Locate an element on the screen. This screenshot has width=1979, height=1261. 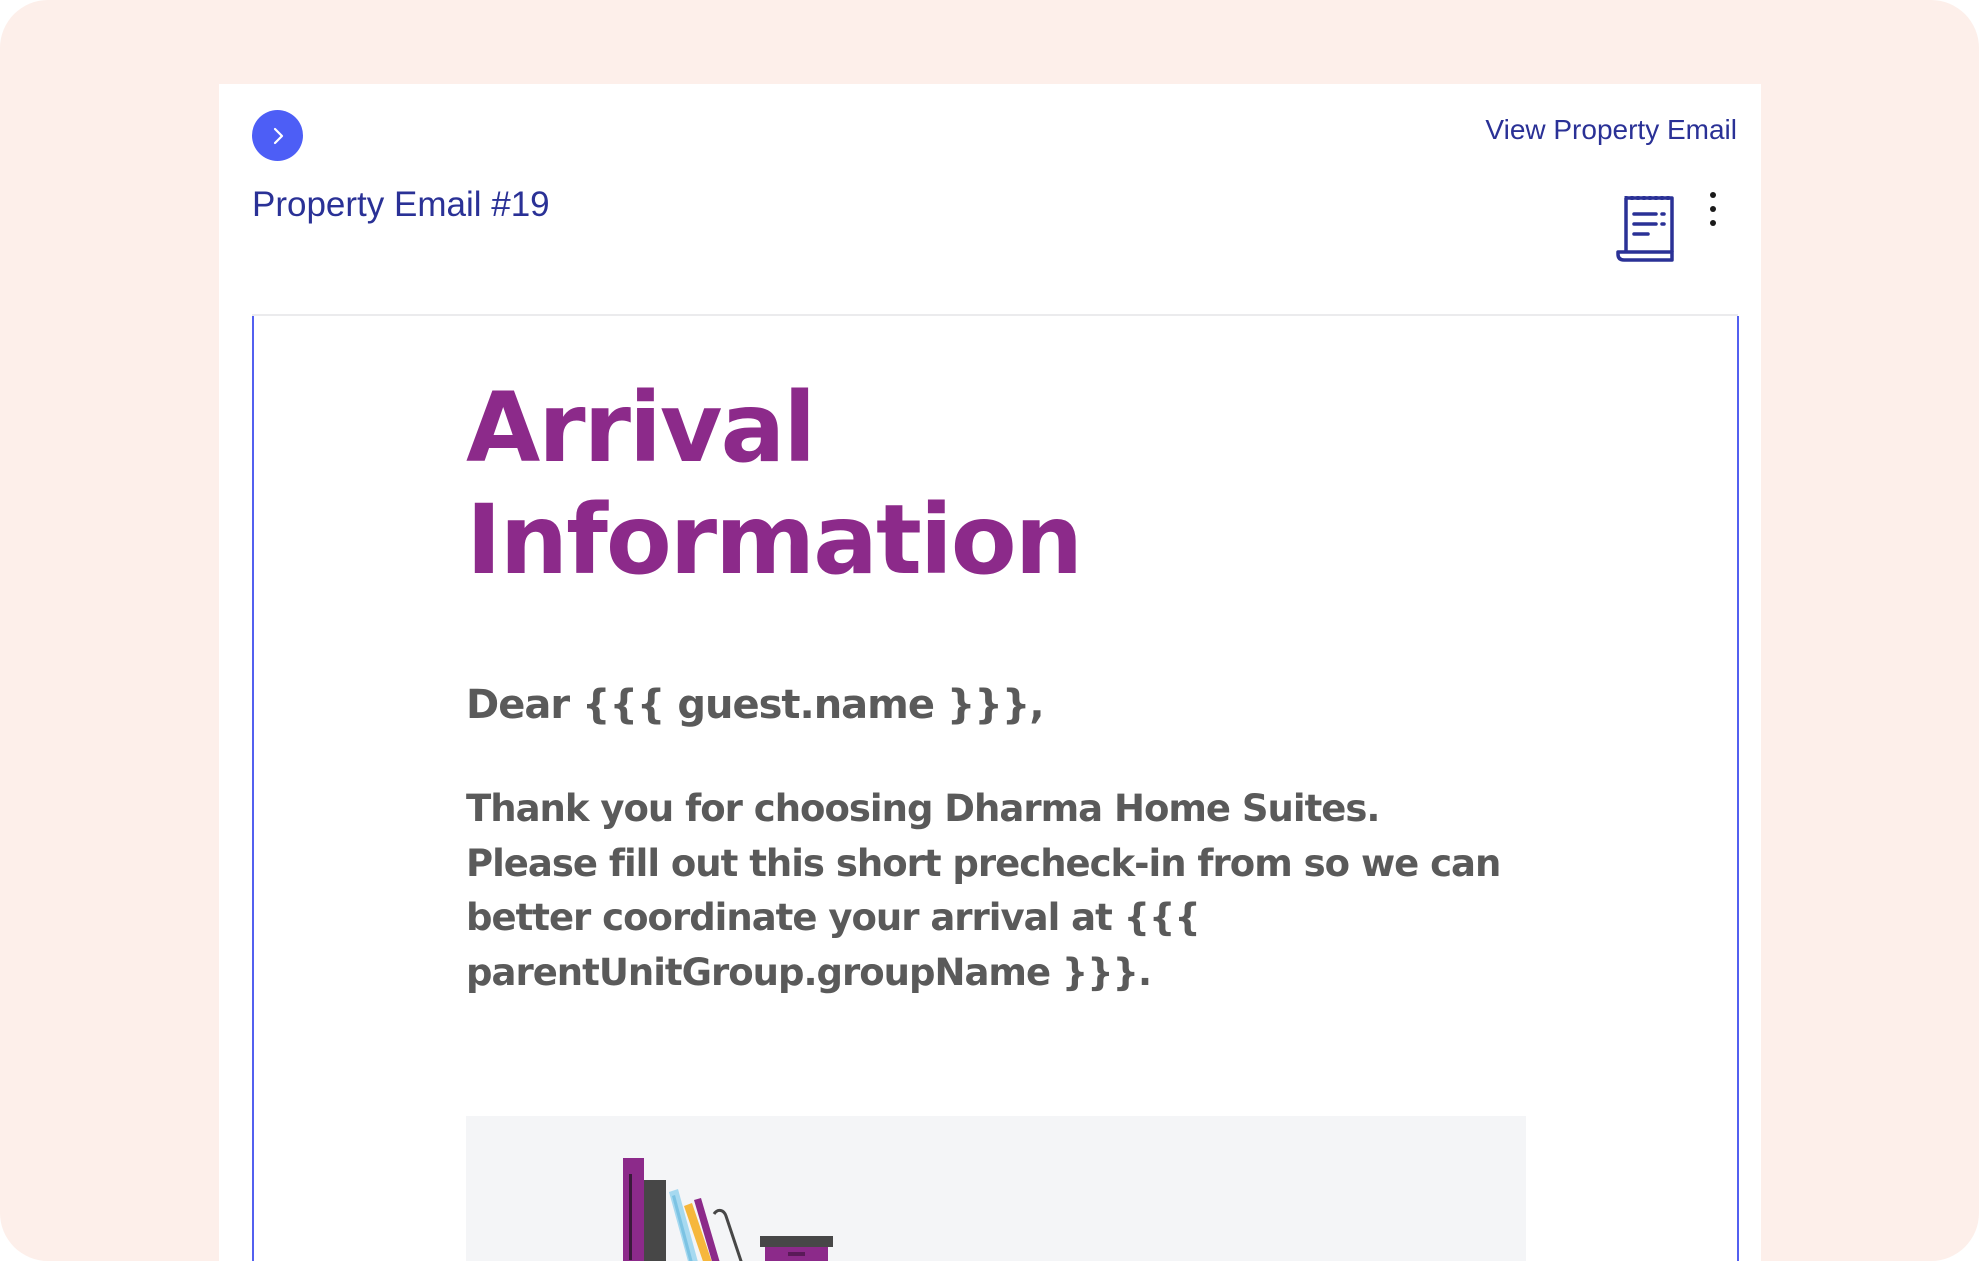
view-property-email-link: View Property Email is located at coordinates (1611, 130).